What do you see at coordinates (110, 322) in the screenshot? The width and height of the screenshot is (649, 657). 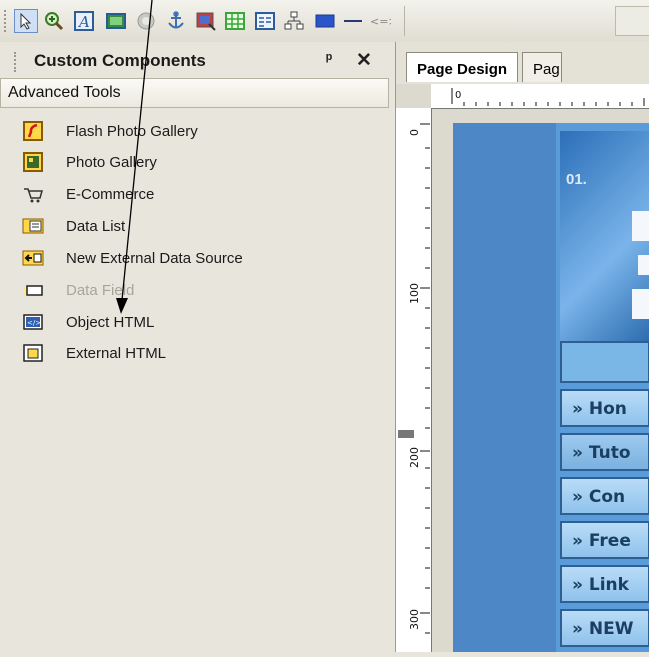 I see `item-label: Object HTML` at bounding box center [110, 322].